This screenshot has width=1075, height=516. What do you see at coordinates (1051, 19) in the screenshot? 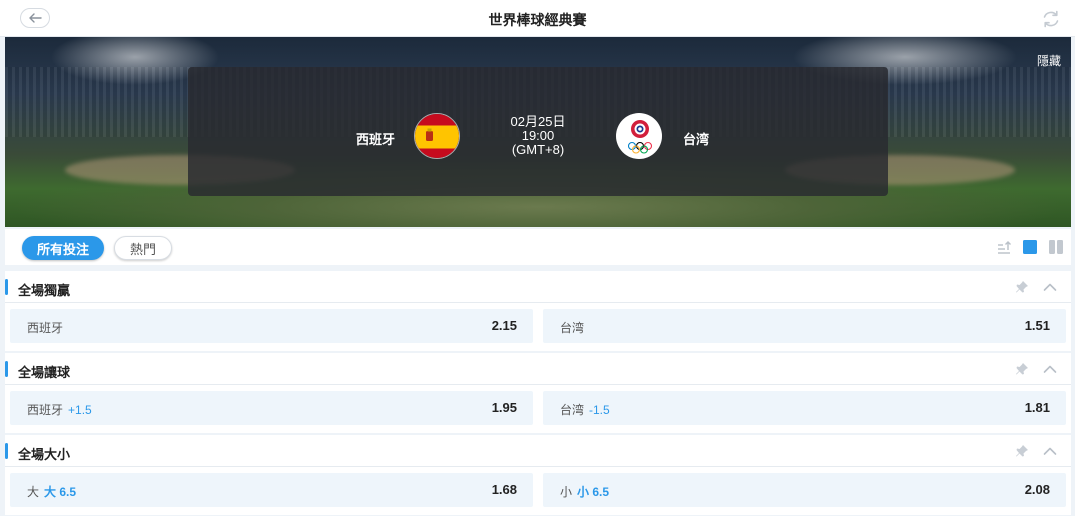
I see `refresh-icon` at bounding box center [1051, 19].